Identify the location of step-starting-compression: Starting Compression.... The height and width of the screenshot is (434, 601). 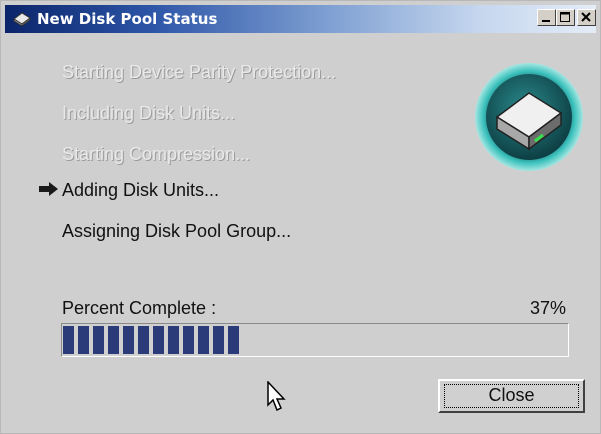
(156, 154).